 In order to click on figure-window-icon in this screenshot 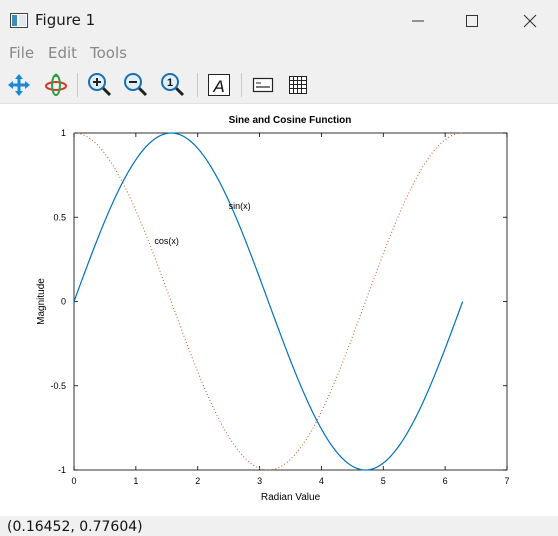, I will do `click(19, 20)`.